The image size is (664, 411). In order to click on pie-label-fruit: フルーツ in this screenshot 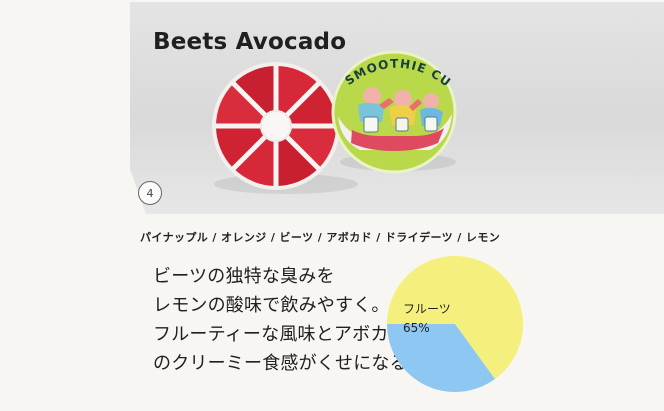, I will do `click(427, 309)`.